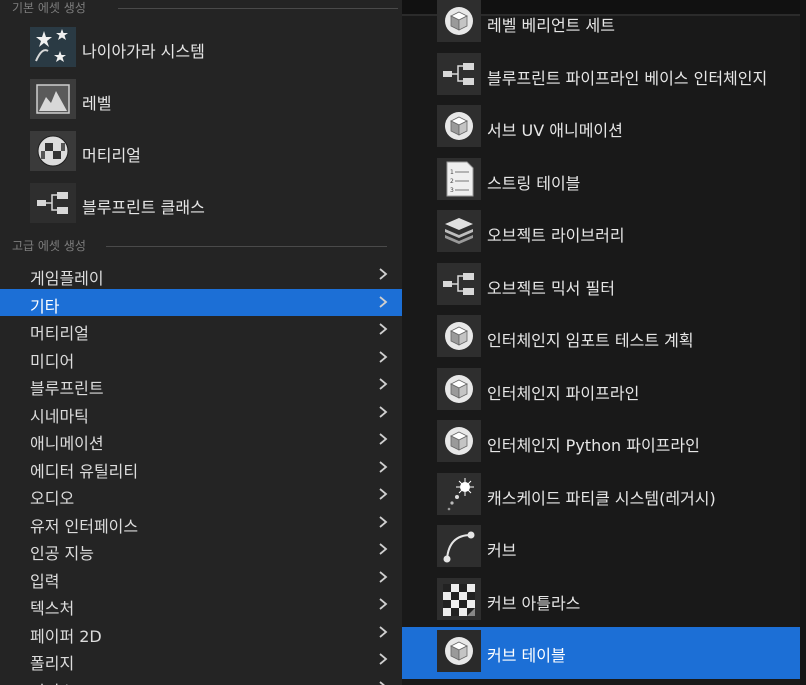  I want to click on asset-type-item: 서브 UV 애니메이션, so click(601, 128).